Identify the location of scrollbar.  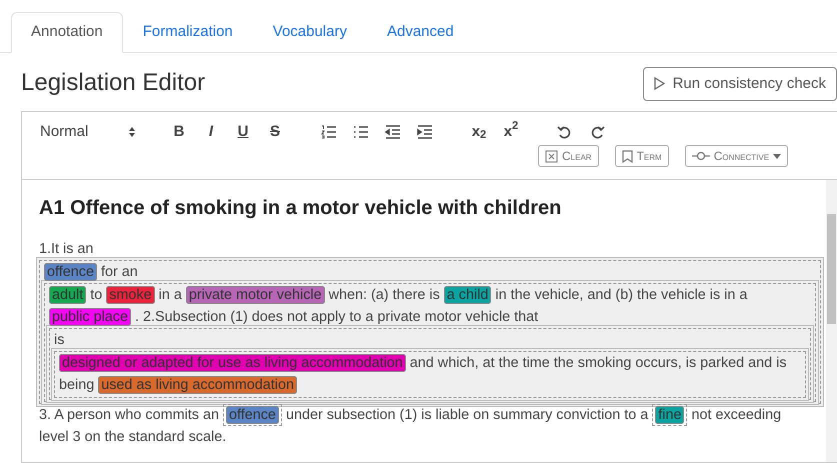
(831, 321).